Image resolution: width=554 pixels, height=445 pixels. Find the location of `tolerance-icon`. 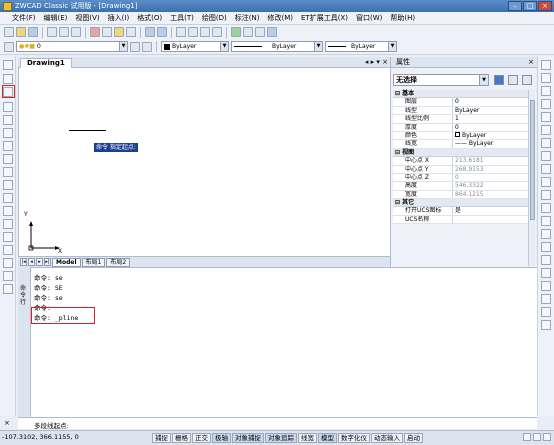

tolerance-icon is located at coordinates (546, 325).